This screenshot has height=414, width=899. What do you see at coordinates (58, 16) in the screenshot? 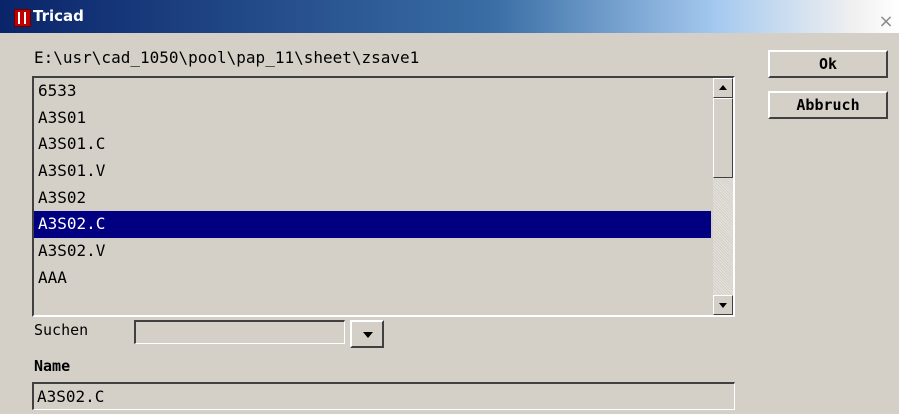
I see `window-title: Tricad` at bounding box center [58, 16].